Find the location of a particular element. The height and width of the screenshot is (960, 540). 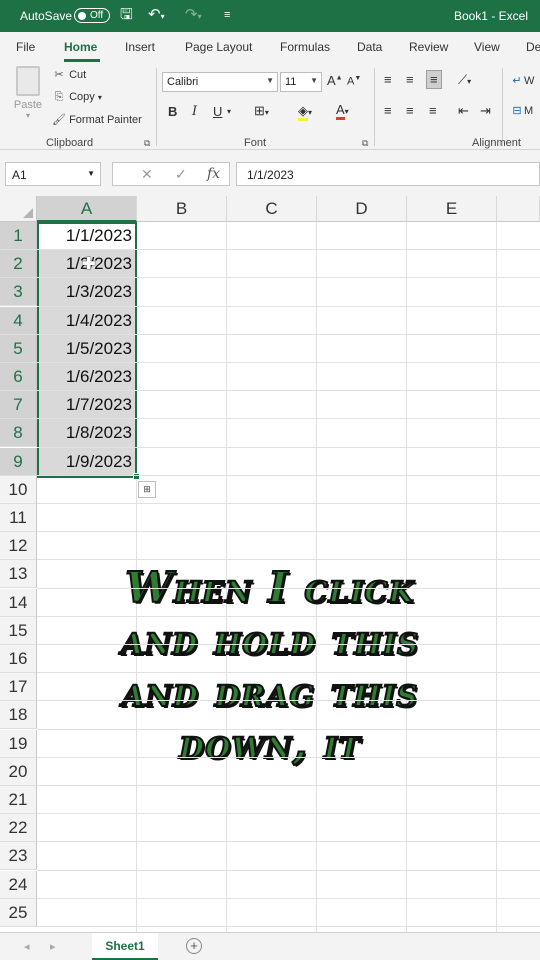

merge-icon: ⊟ is located at coordinates (517, 111).